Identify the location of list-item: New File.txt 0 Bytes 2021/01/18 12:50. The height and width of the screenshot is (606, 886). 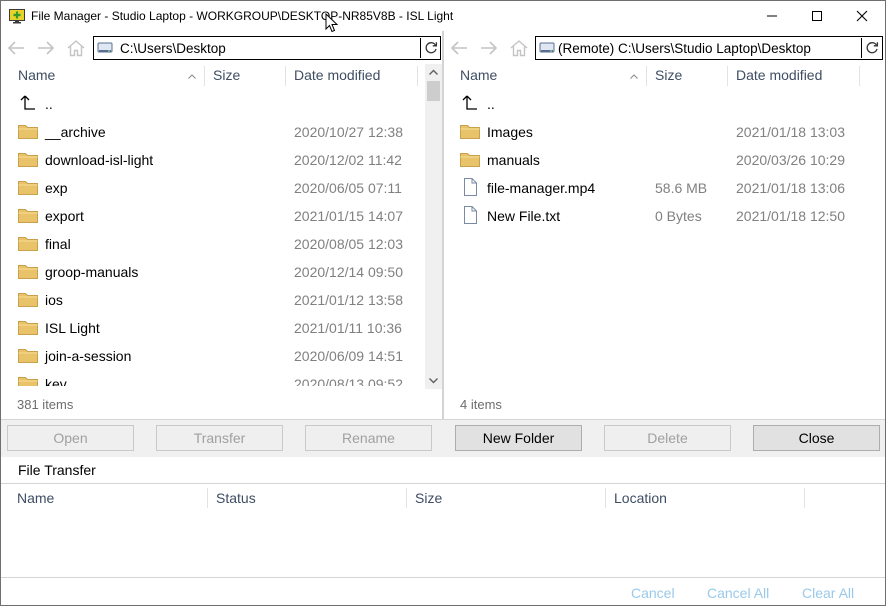
(664, 216).